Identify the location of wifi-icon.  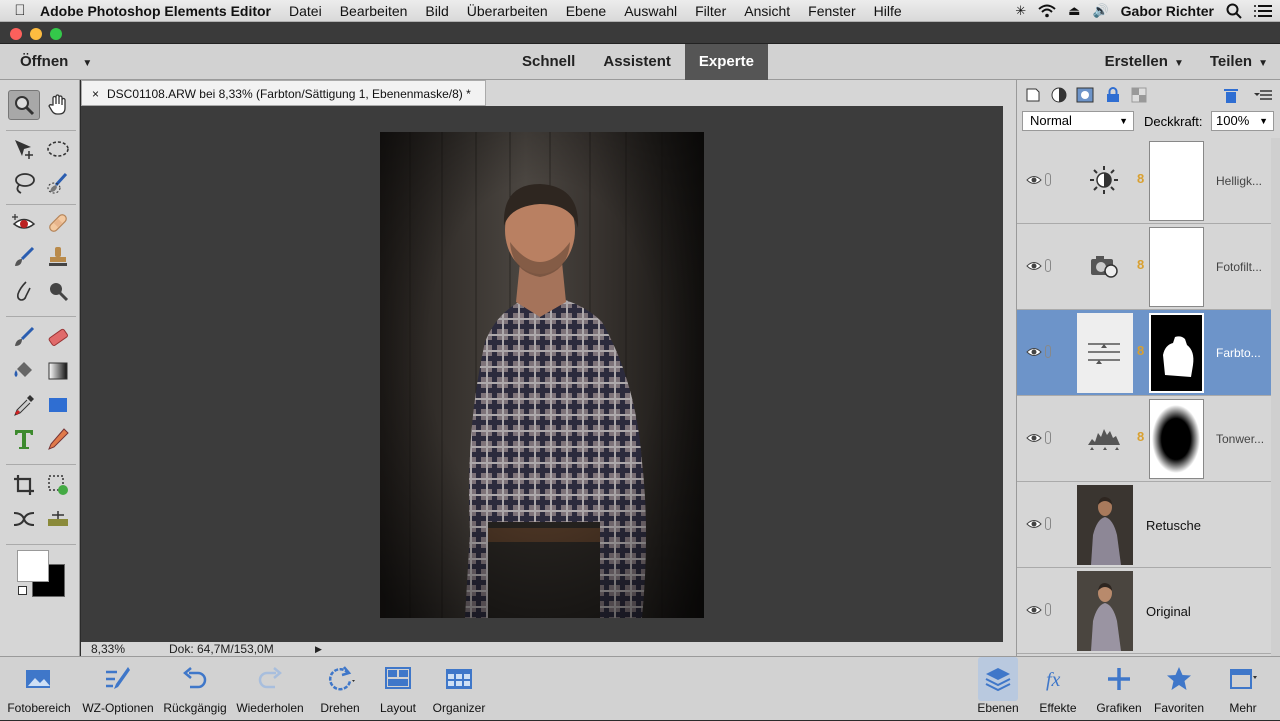
(1047, 11).